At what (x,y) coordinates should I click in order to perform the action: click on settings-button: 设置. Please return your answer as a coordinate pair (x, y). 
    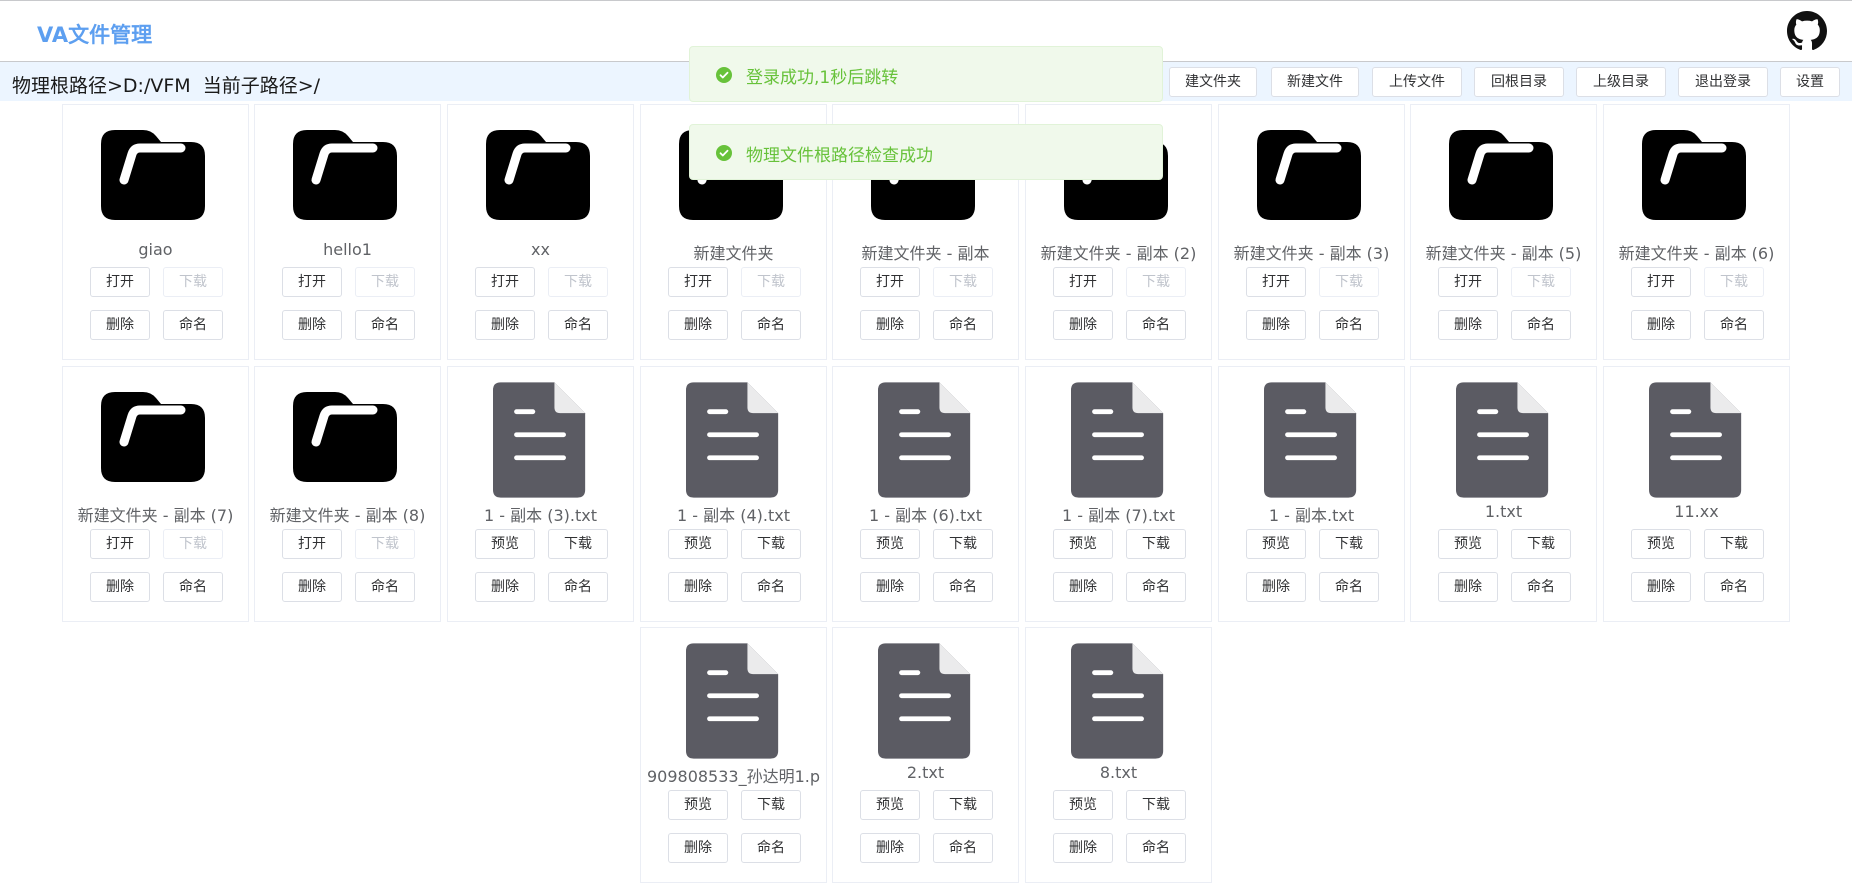
    Looking at the image, I should click on (1810, 82).